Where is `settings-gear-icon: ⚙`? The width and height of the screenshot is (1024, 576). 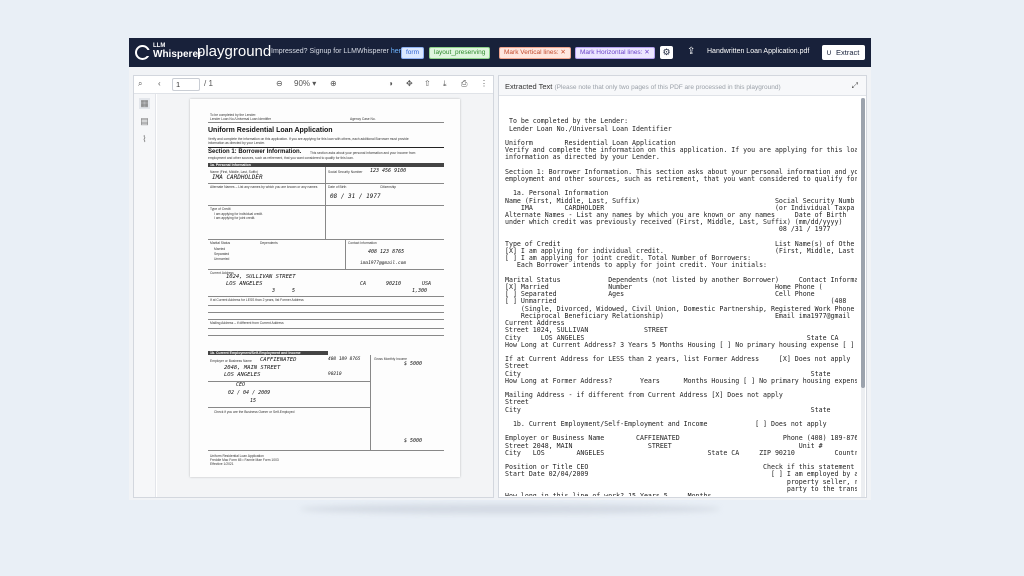 settings-gear-icon: ⚙ is located at coordinates (666, 52).